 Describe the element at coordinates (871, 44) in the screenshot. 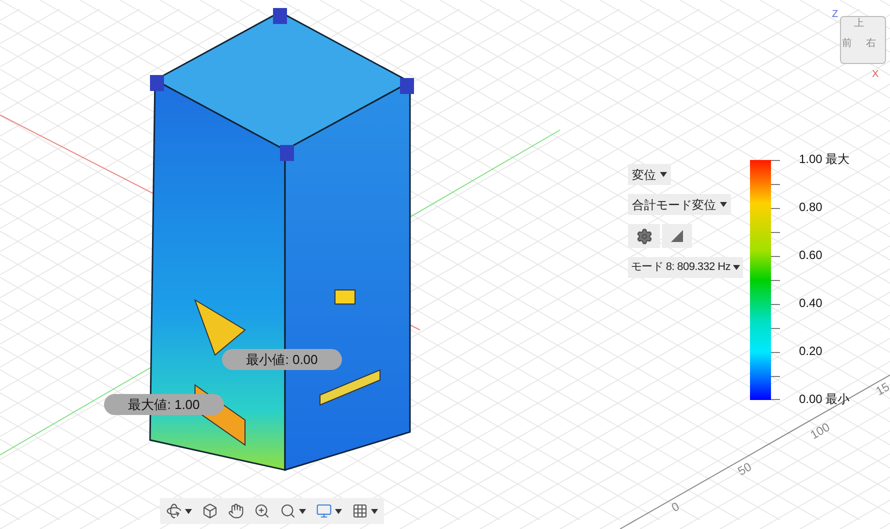

I see `cube-face-label: 右` at that location.